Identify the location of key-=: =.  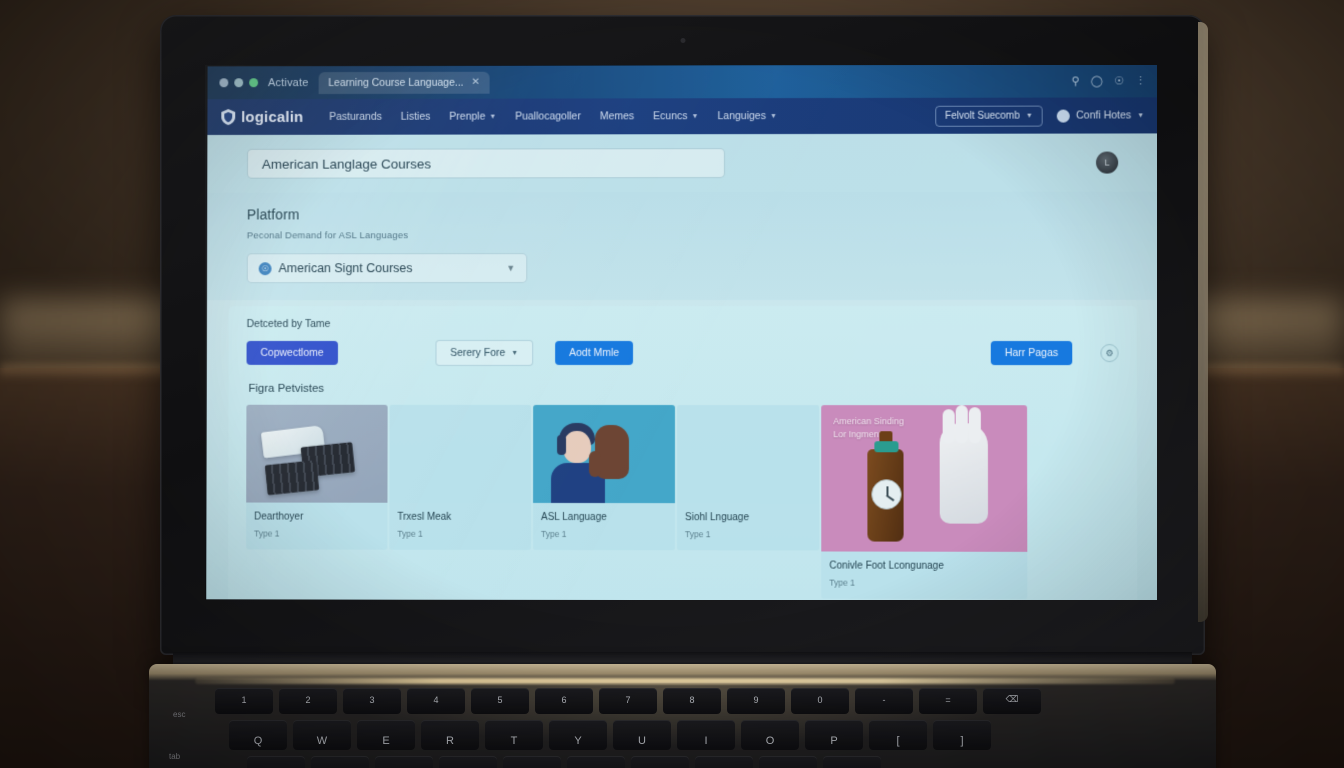
(948, 701).